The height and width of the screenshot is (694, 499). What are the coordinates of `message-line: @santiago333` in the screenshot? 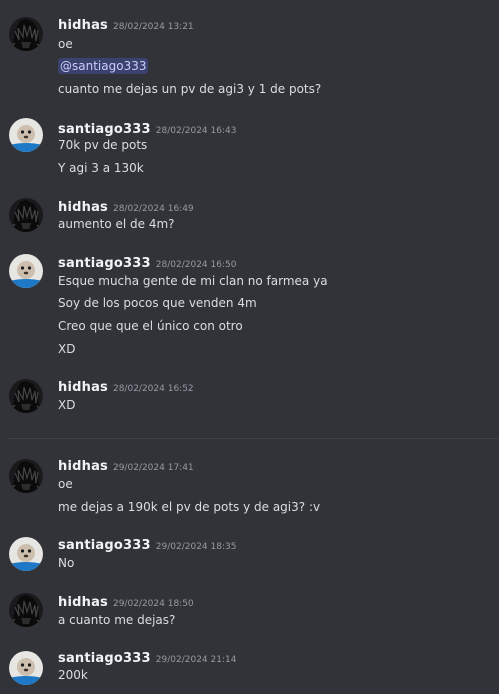 It's located at (103, 66).